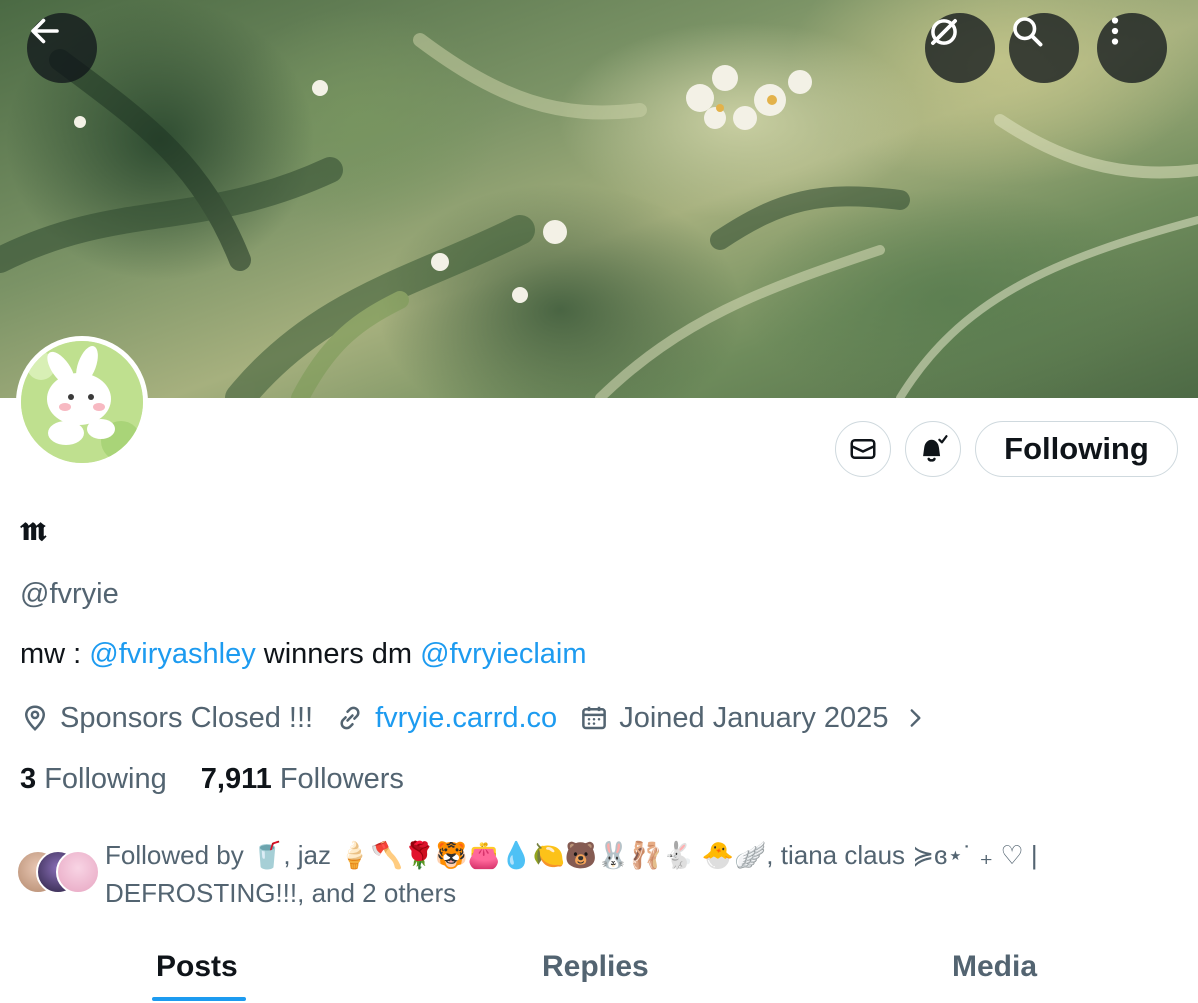  I want to click on followed-by-avatars, so click(58, 872).